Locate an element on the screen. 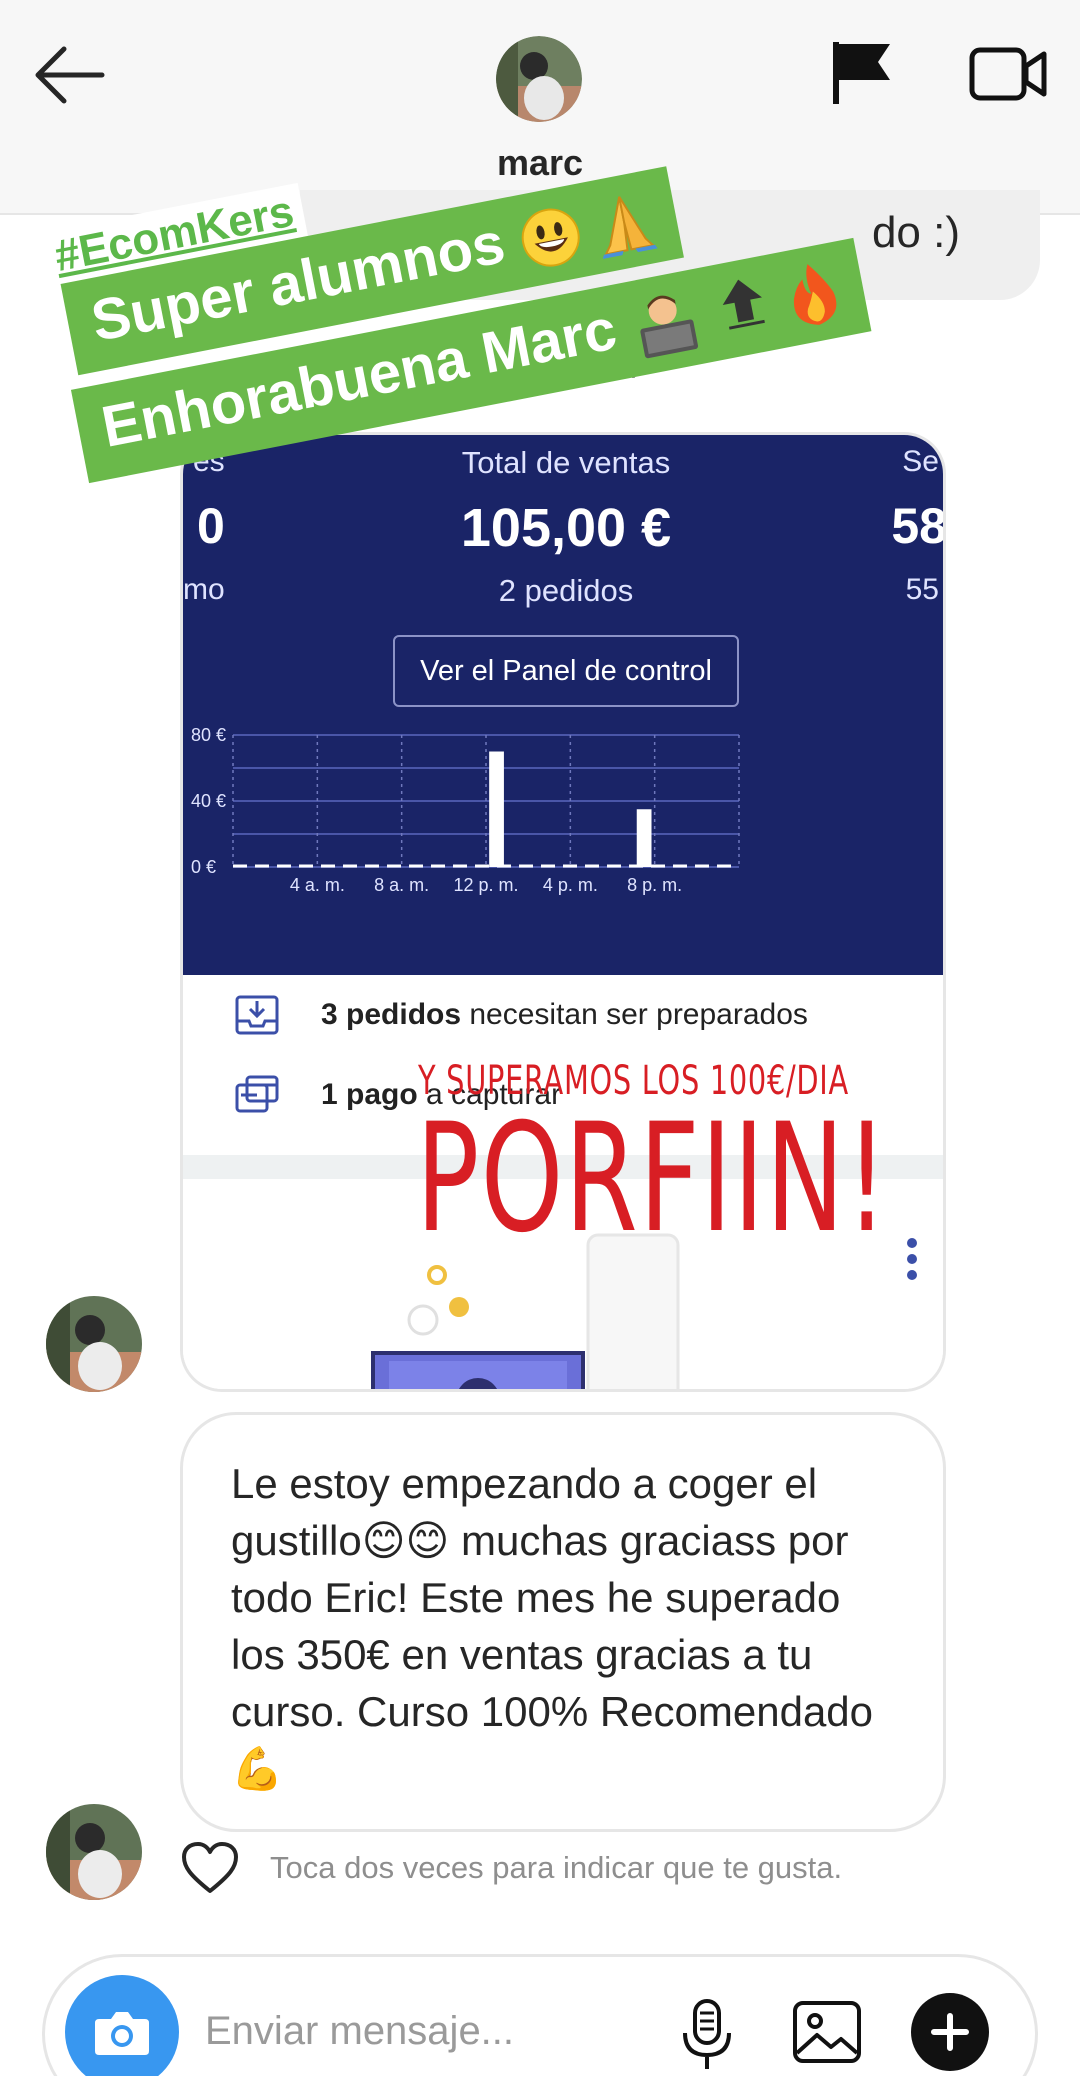 The width and height of the screenshot is (1080, 2076). plus-icon is located at coordinates (950, 2032).